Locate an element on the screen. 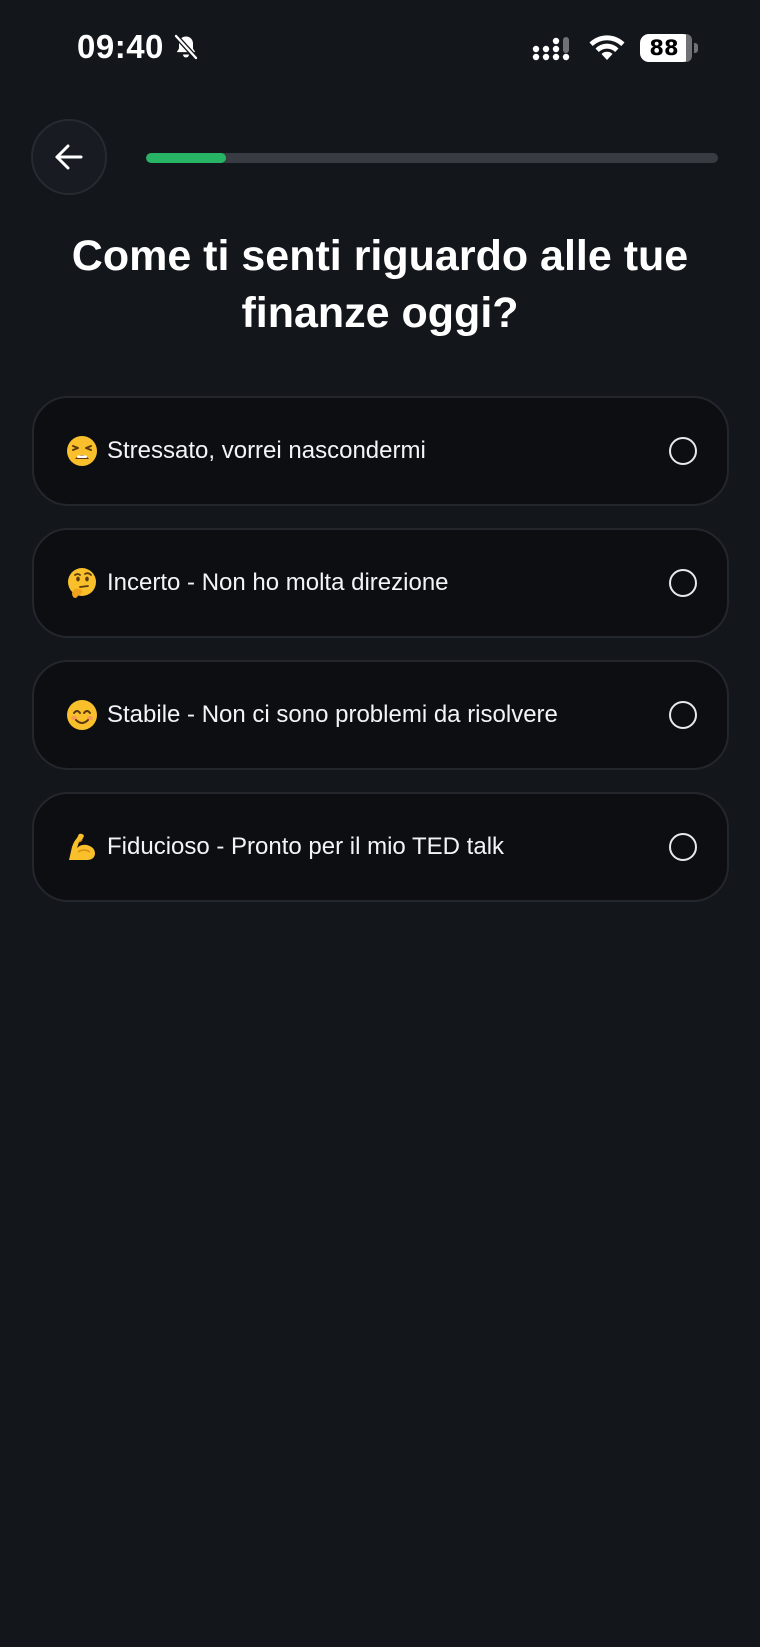 This screenshot has width=760, height=1647. battery-level: 88 is located at coordinates (664, 48).